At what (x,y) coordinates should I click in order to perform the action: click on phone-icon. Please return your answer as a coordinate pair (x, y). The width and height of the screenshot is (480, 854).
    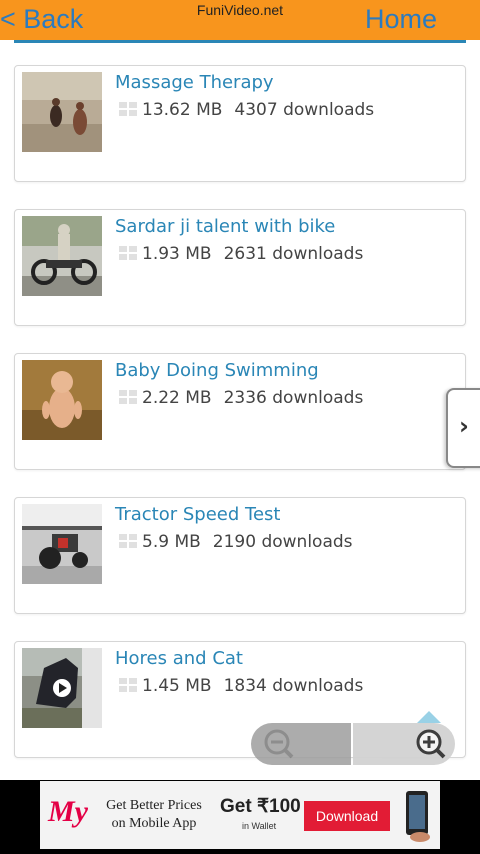
    Looking at the image, I should click on (418, 816).